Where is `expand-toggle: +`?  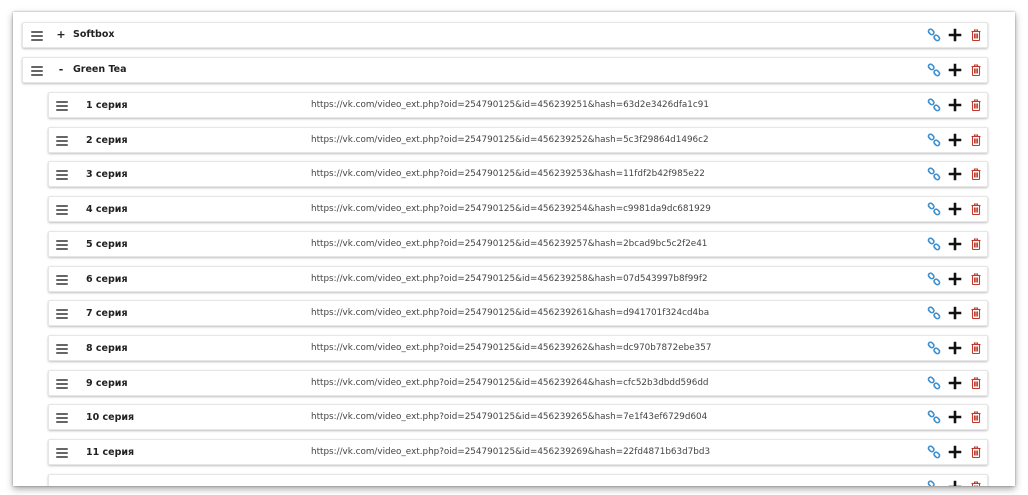
expand-toggle: + is located at coordinates (61, 35).